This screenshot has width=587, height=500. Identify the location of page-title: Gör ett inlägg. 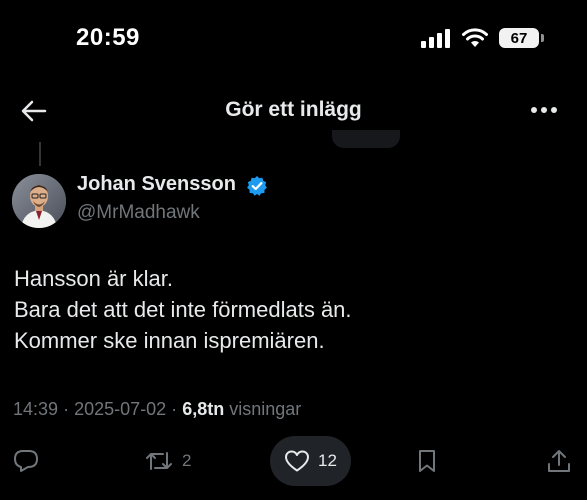
(293, 109).